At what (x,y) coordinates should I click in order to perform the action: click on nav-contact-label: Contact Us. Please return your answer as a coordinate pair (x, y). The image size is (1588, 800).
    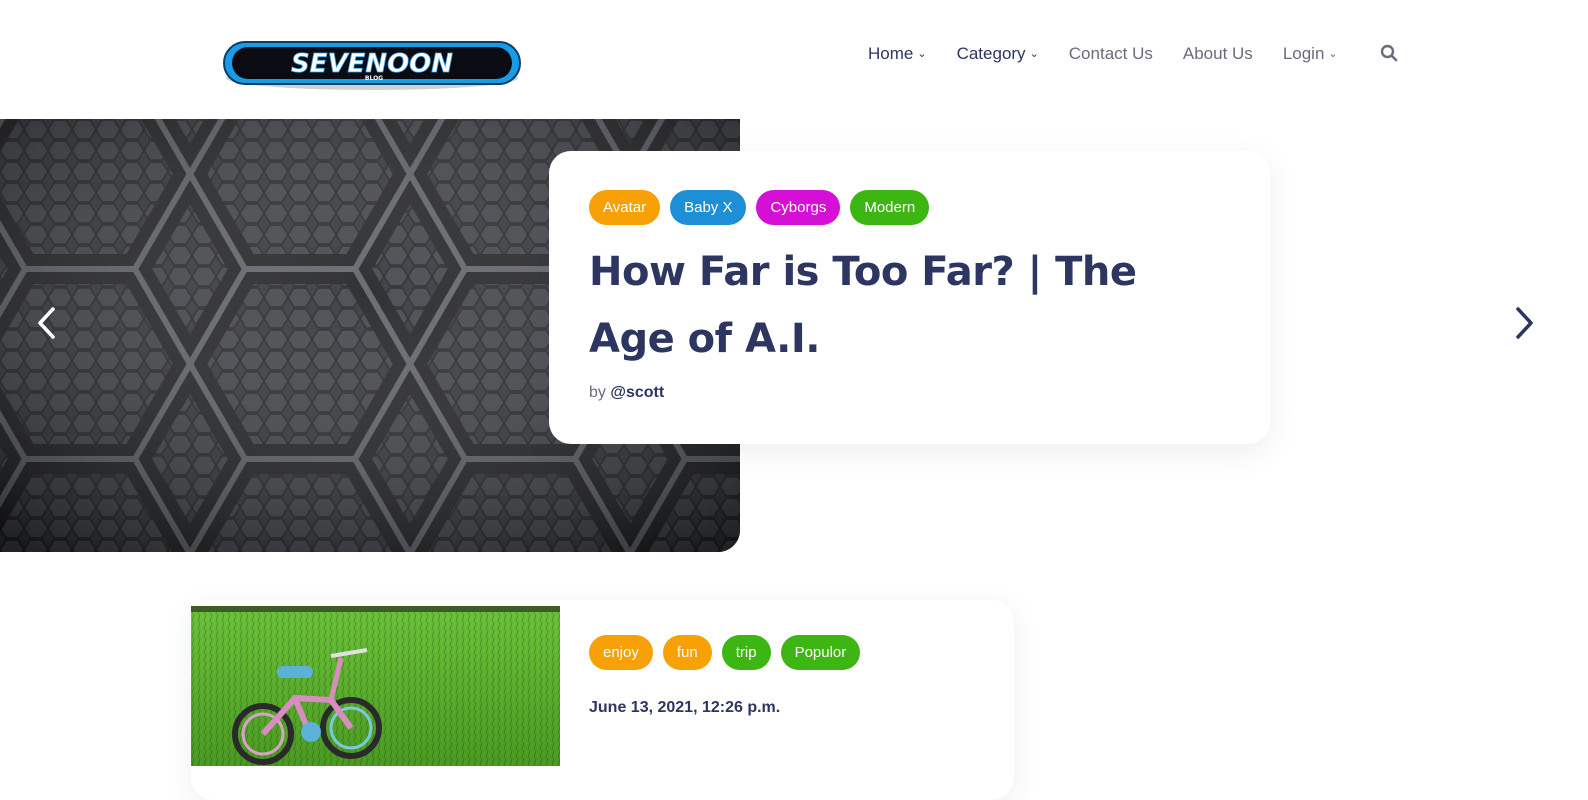
    Looking at the image, I should click on (1110, 53).